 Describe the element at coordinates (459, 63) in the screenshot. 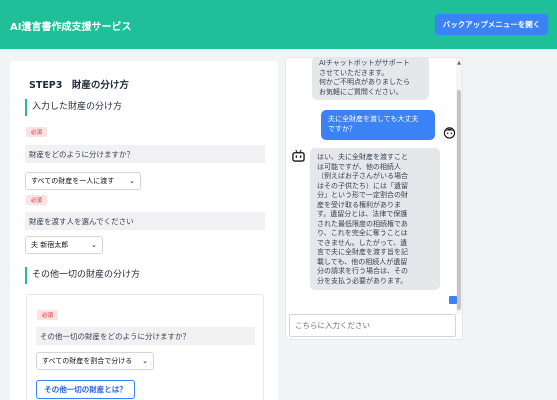

I see `scroll-up-arrow-icon: ▲` at that location.